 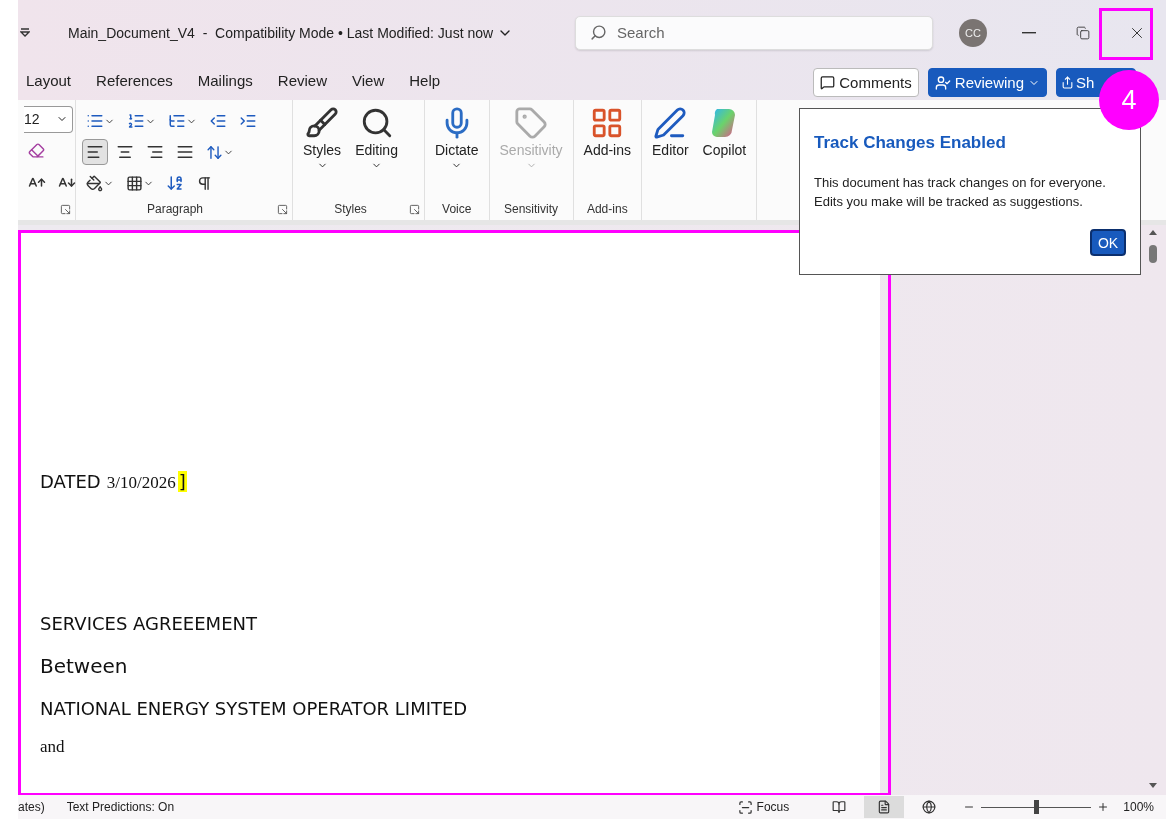 What do you see at coordinates (973, 32) in the screenshot?
I see `user-avatar: CC` at bounding box center [973, 32].